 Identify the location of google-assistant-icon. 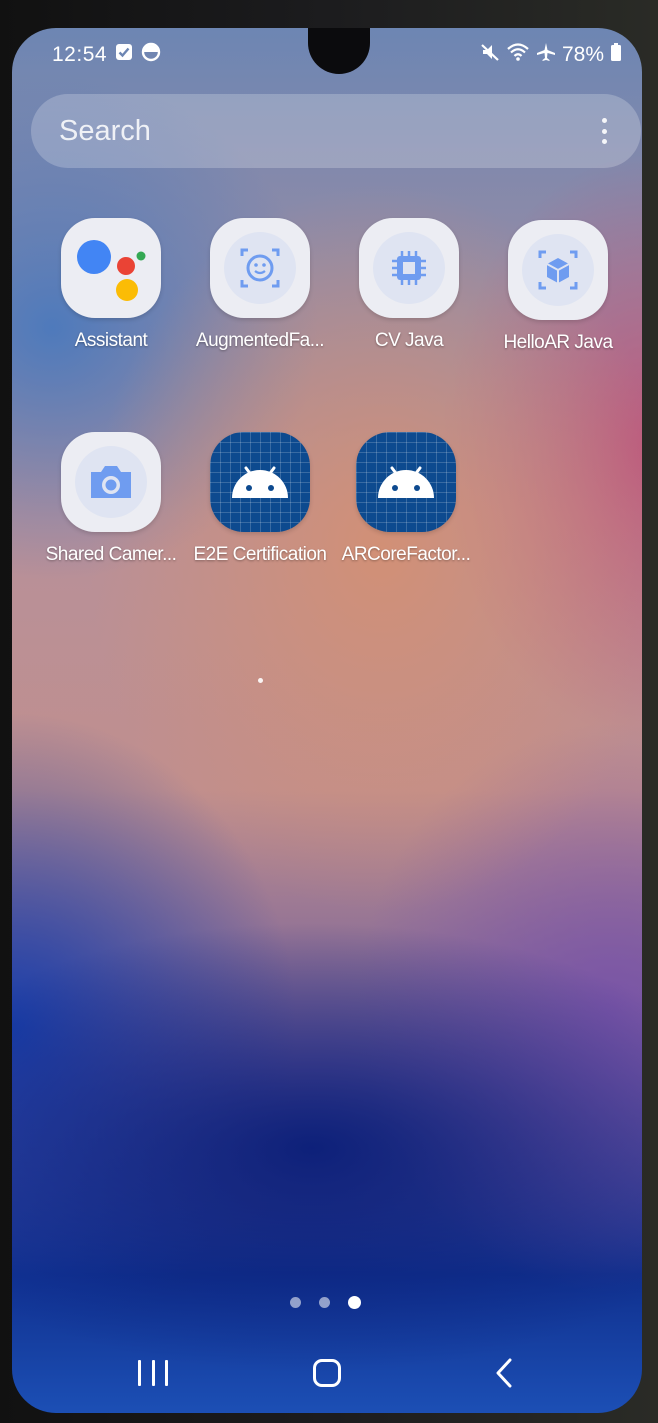
(111, 268).